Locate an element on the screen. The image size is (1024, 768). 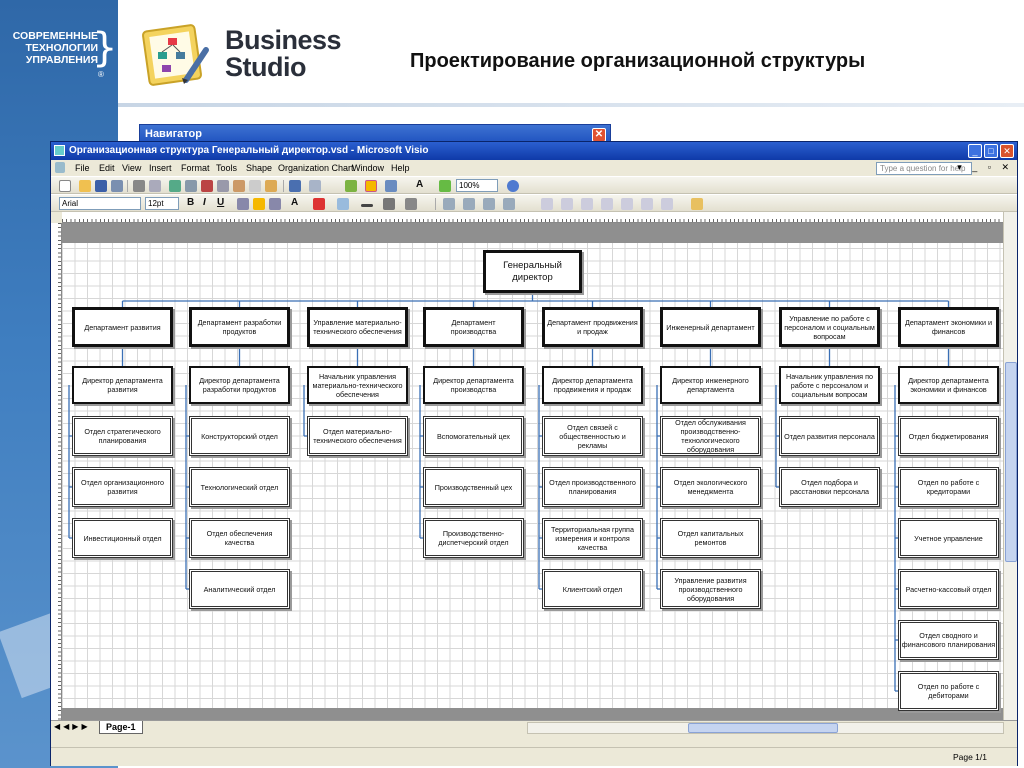
redo-icon is located at coordinates (315, 186).